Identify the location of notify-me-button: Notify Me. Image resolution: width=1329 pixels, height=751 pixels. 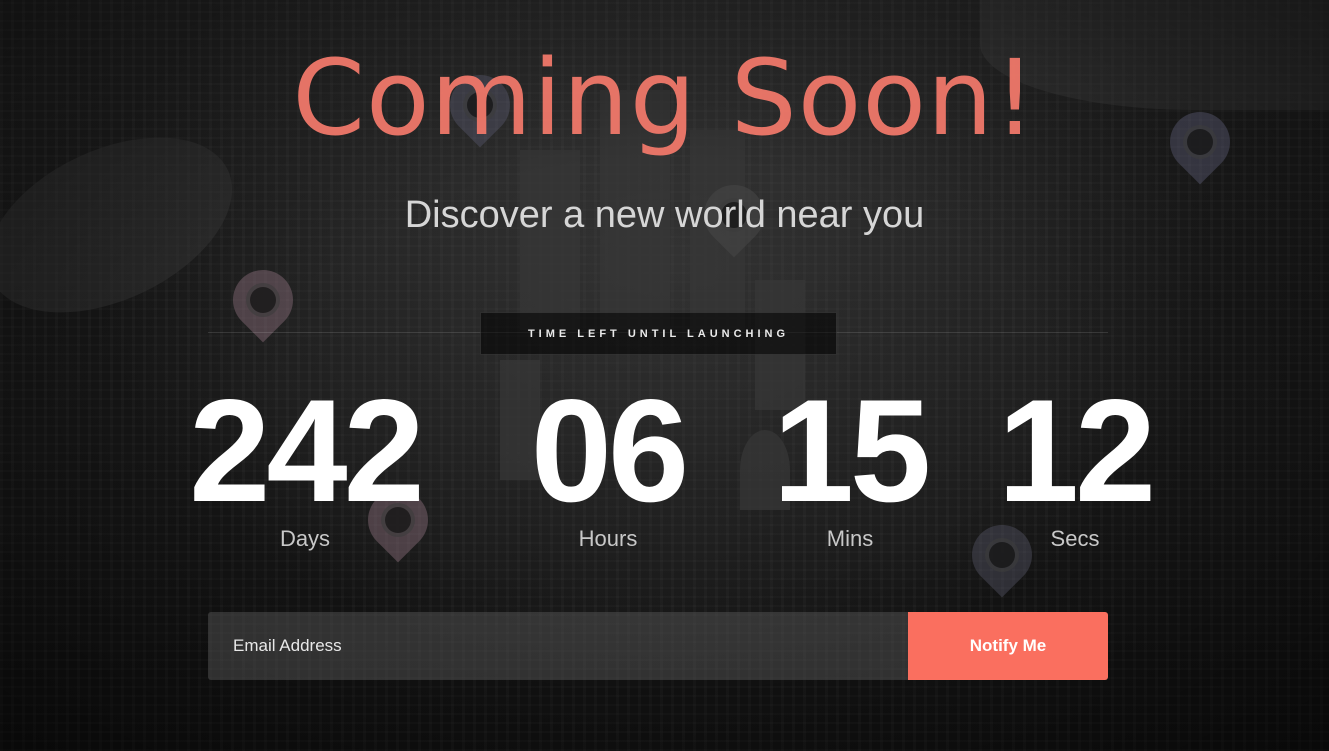
(1008, 646).